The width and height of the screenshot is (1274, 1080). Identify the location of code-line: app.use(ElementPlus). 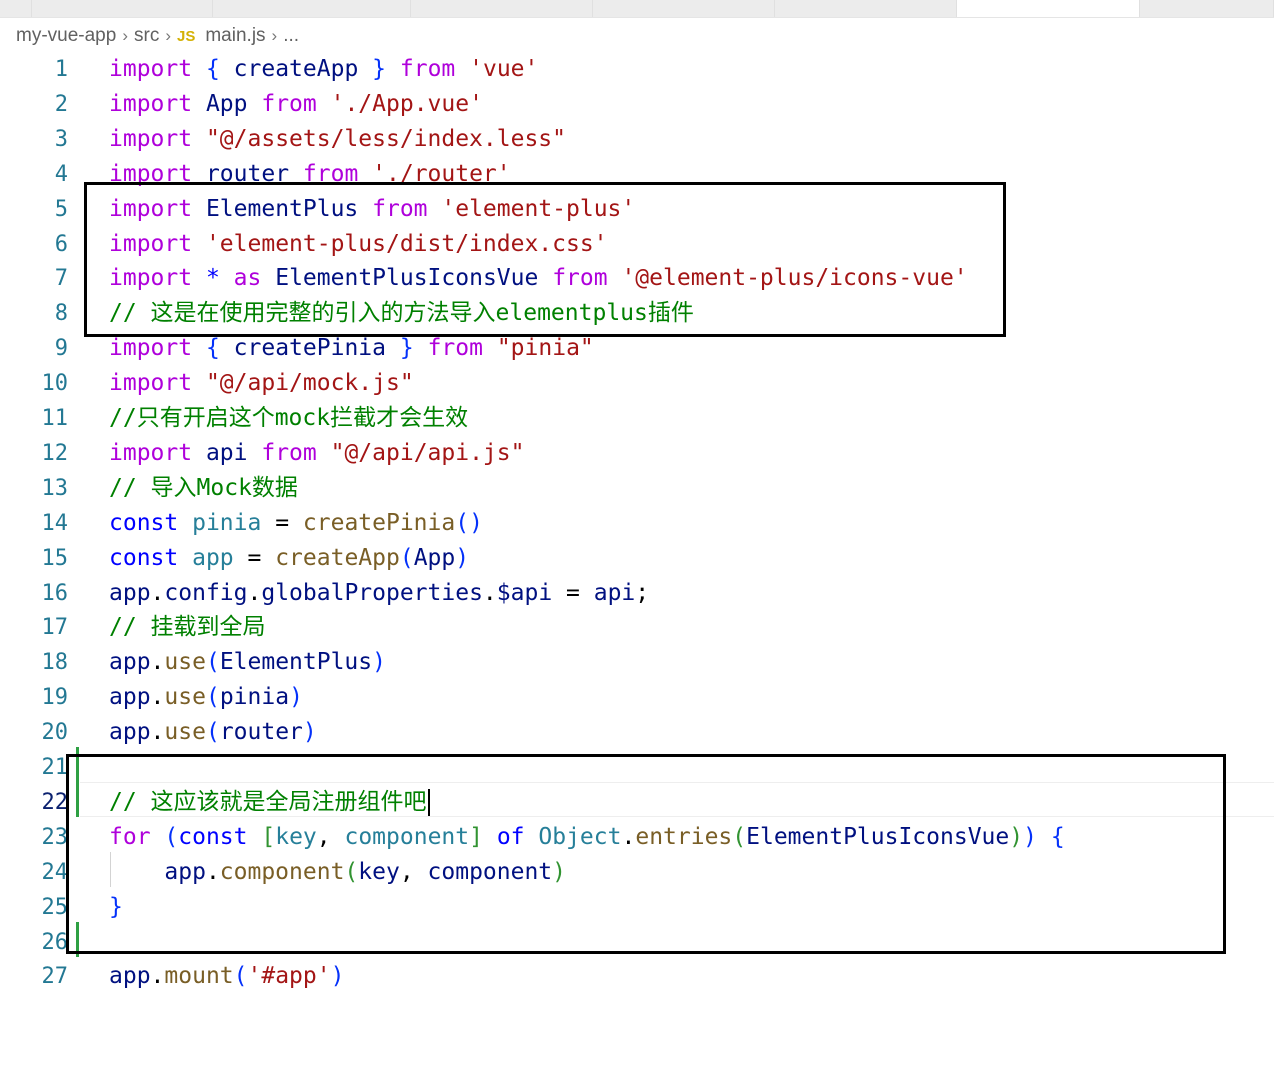
(247, 662).